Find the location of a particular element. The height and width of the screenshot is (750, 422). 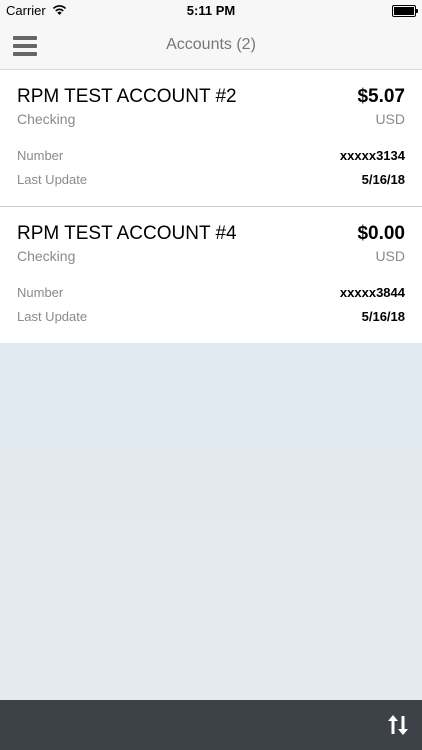

account-balance: $0.00 is located at coordinates (381, 233).